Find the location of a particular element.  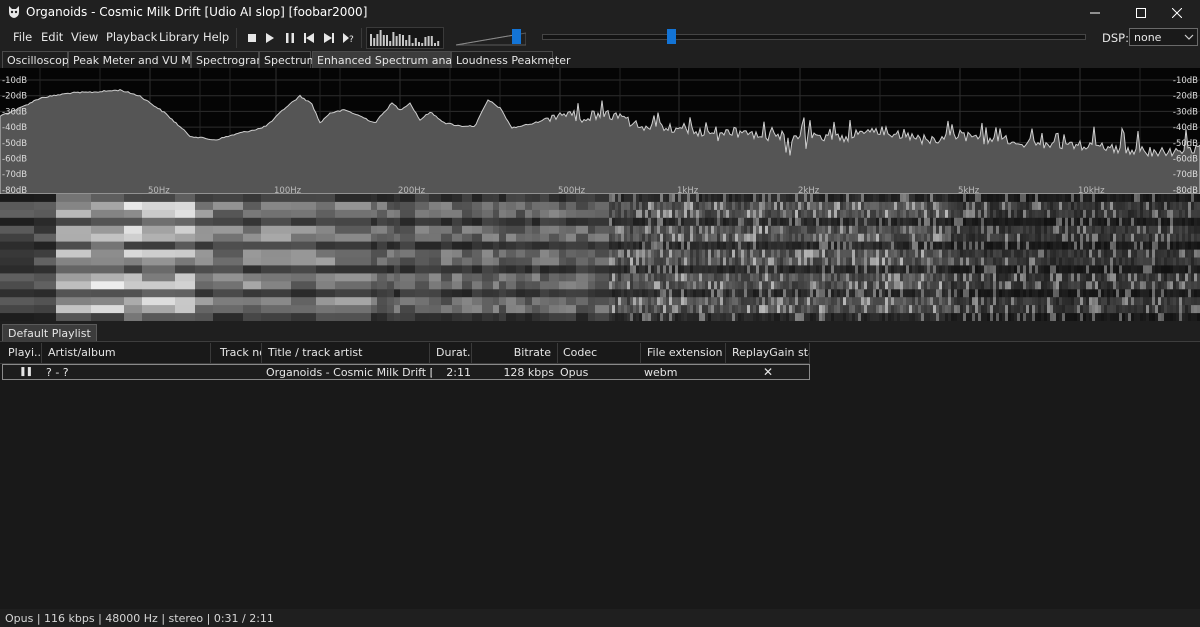

close-button is located at coordinates (1177, 12).